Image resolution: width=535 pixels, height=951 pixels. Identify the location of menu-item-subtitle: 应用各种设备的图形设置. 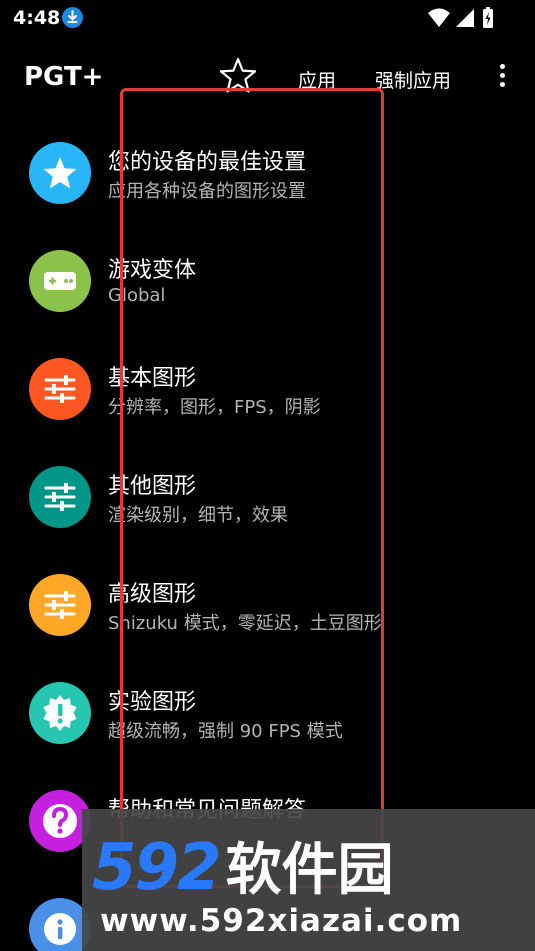
(207, 191).